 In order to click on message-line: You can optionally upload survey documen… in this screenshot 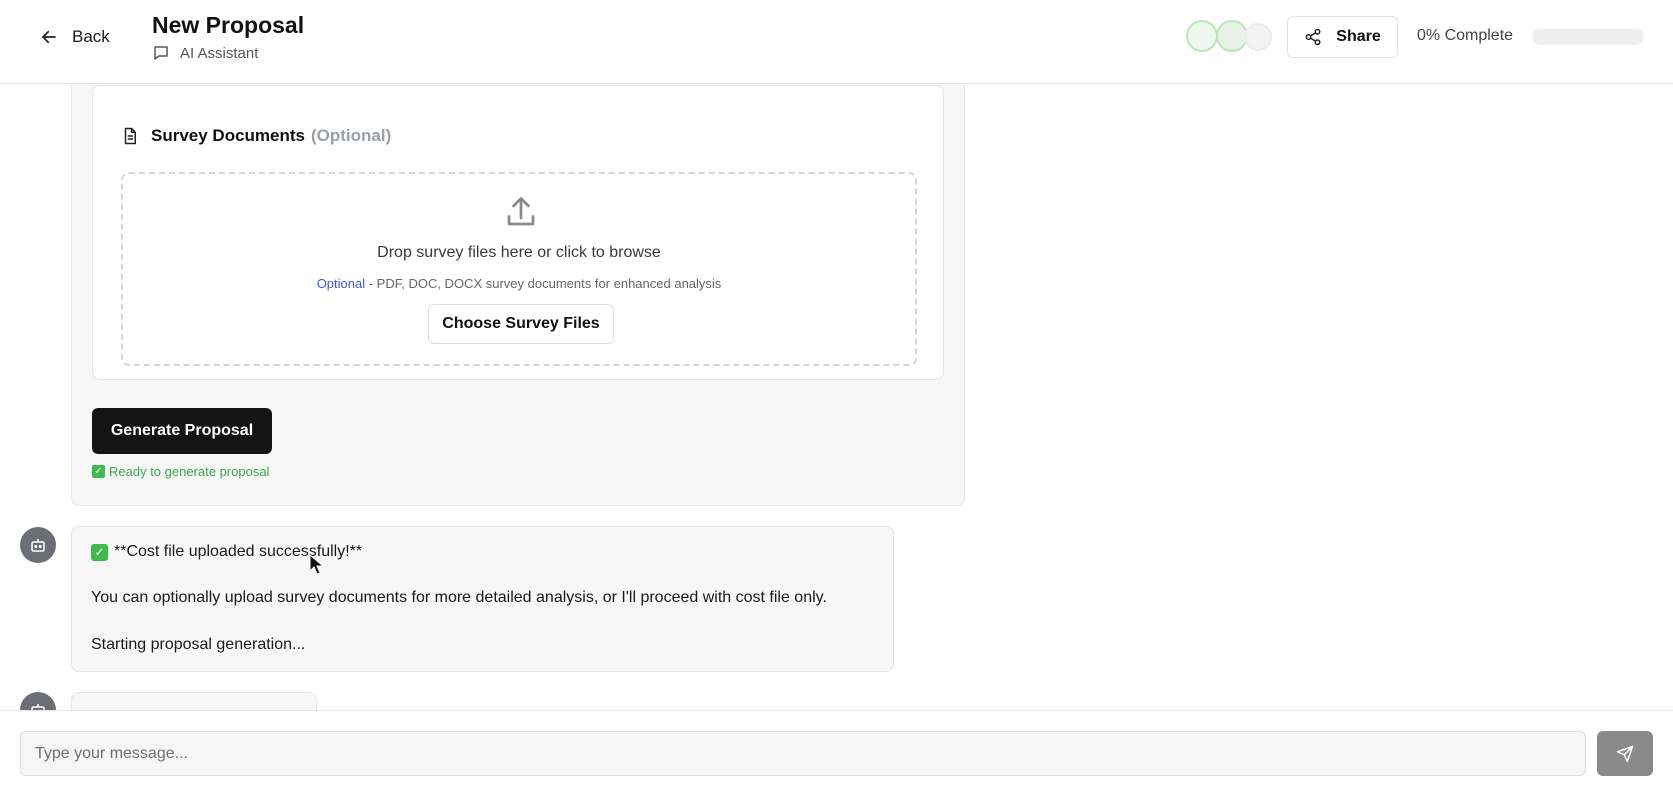, I will do `click(459, 597)`.